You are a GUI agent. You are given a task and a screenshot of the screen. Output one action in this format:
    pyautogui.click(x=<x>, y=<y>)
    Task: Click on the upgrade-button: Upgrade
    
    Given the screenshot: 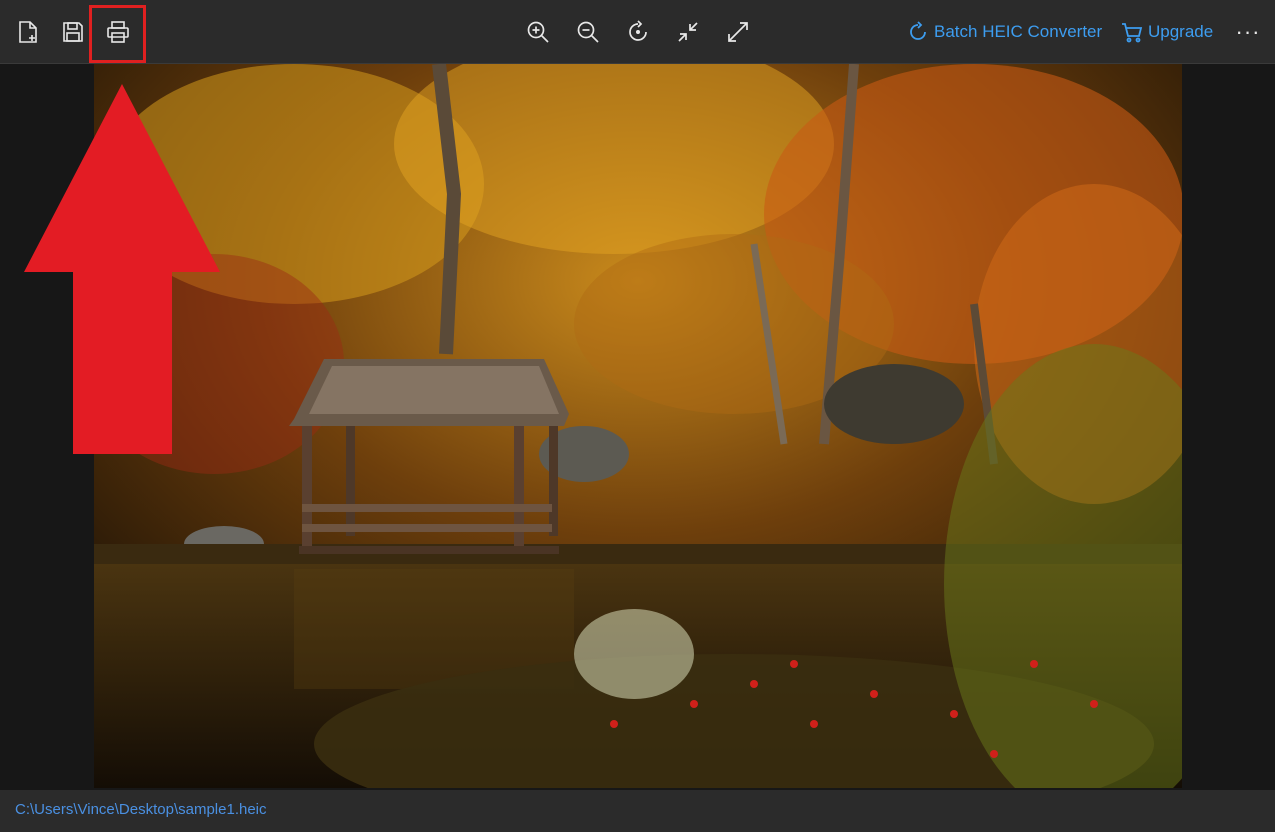 What is the action you would take?
    pyautogui.click(x=1166, y=32)
    